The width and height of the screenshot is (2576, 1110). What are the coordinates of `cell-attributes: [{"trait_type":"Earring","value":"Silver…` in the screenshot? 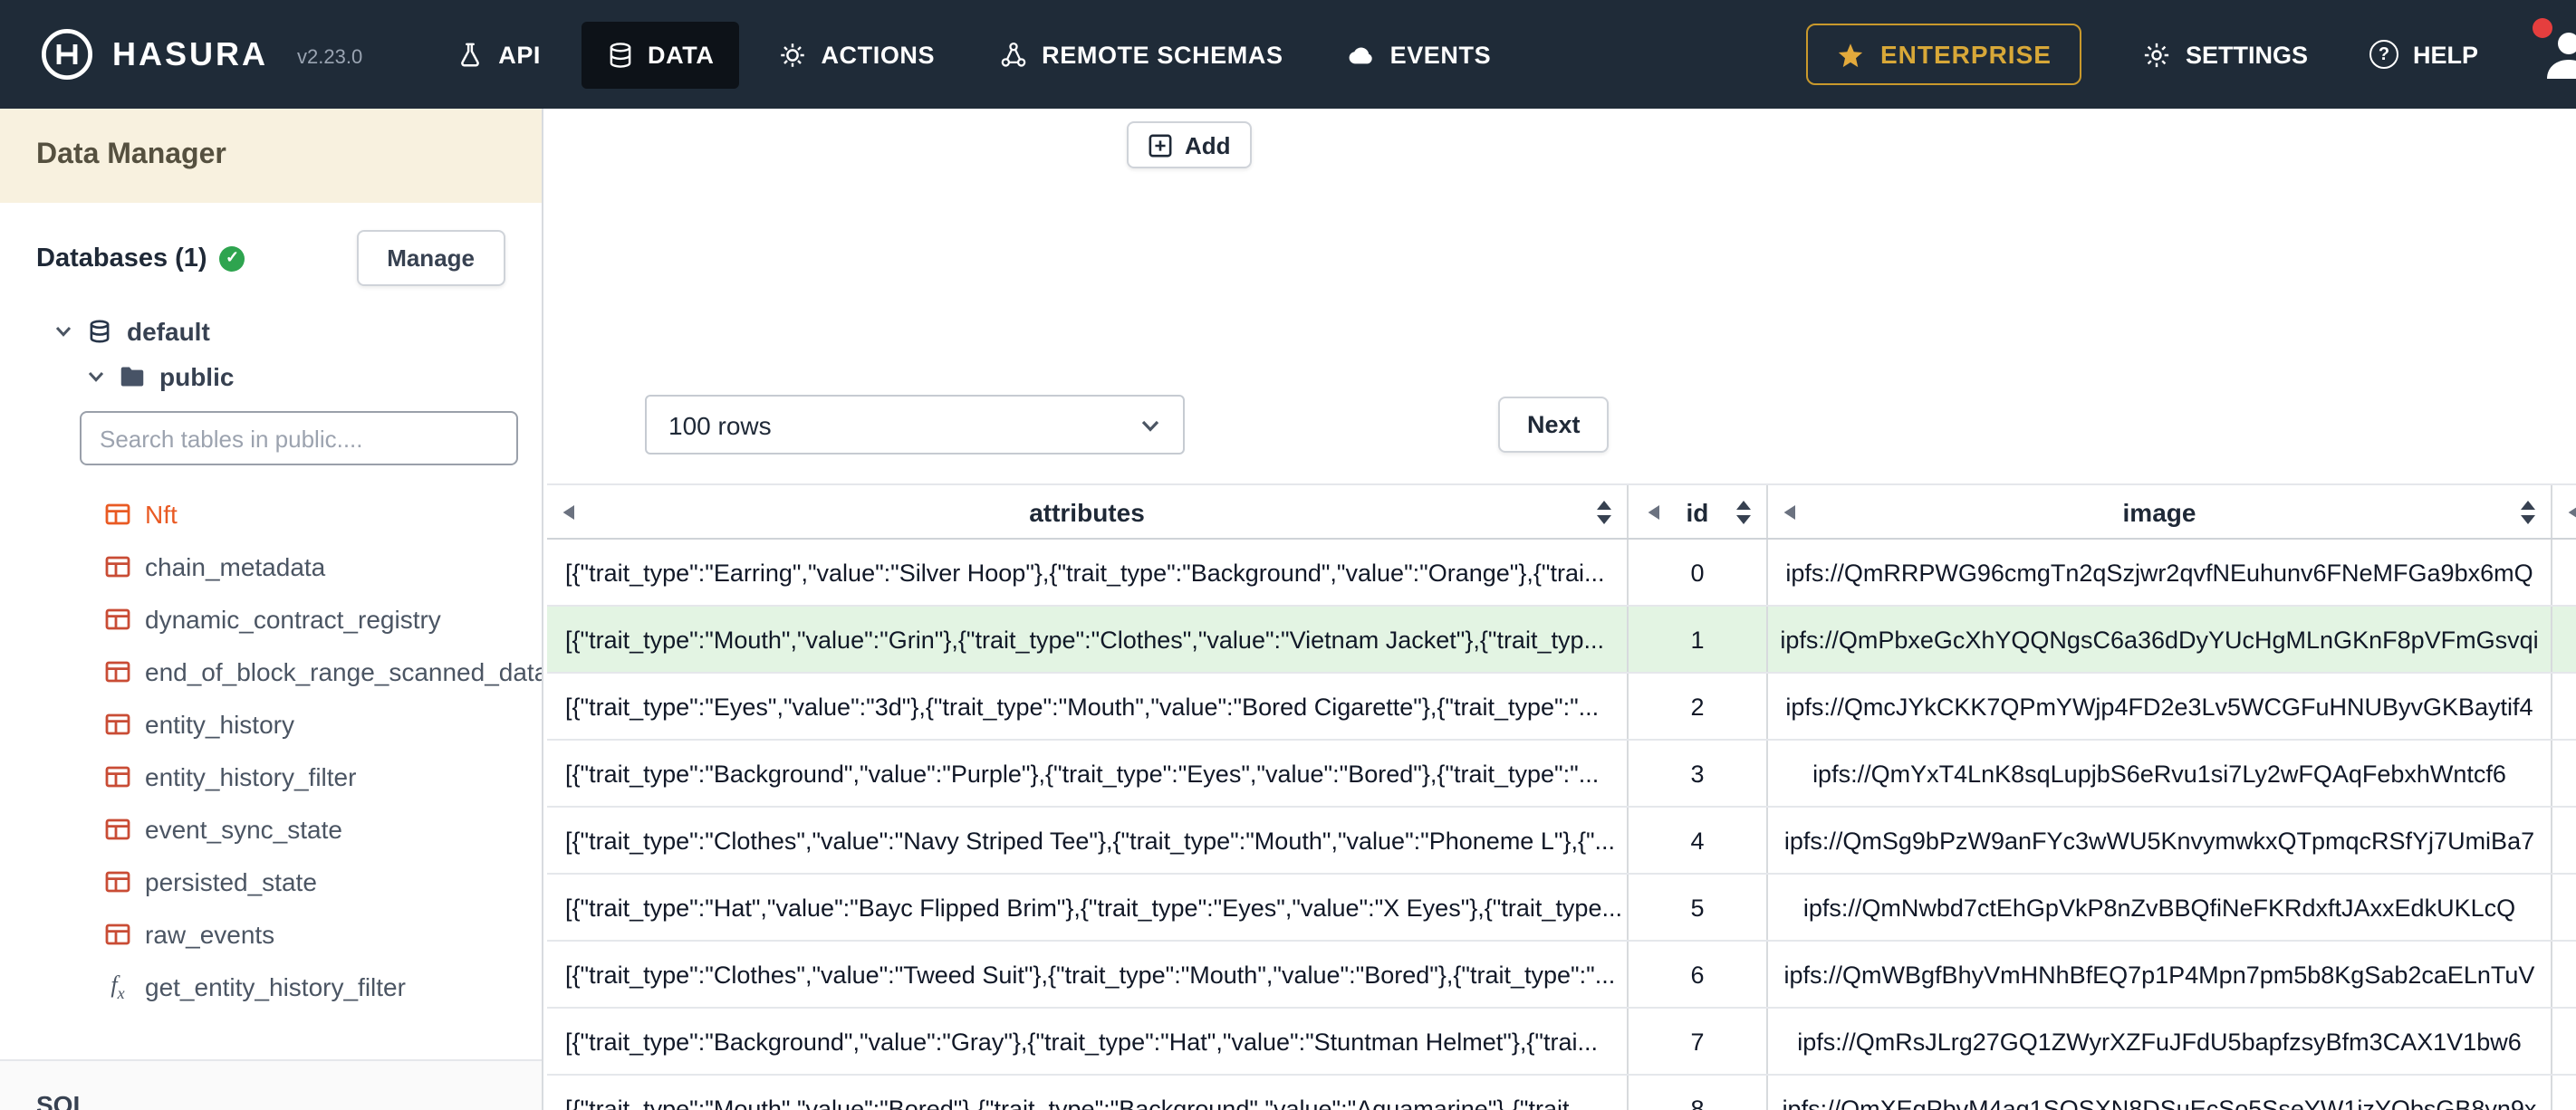 It's located at (1087, 572).